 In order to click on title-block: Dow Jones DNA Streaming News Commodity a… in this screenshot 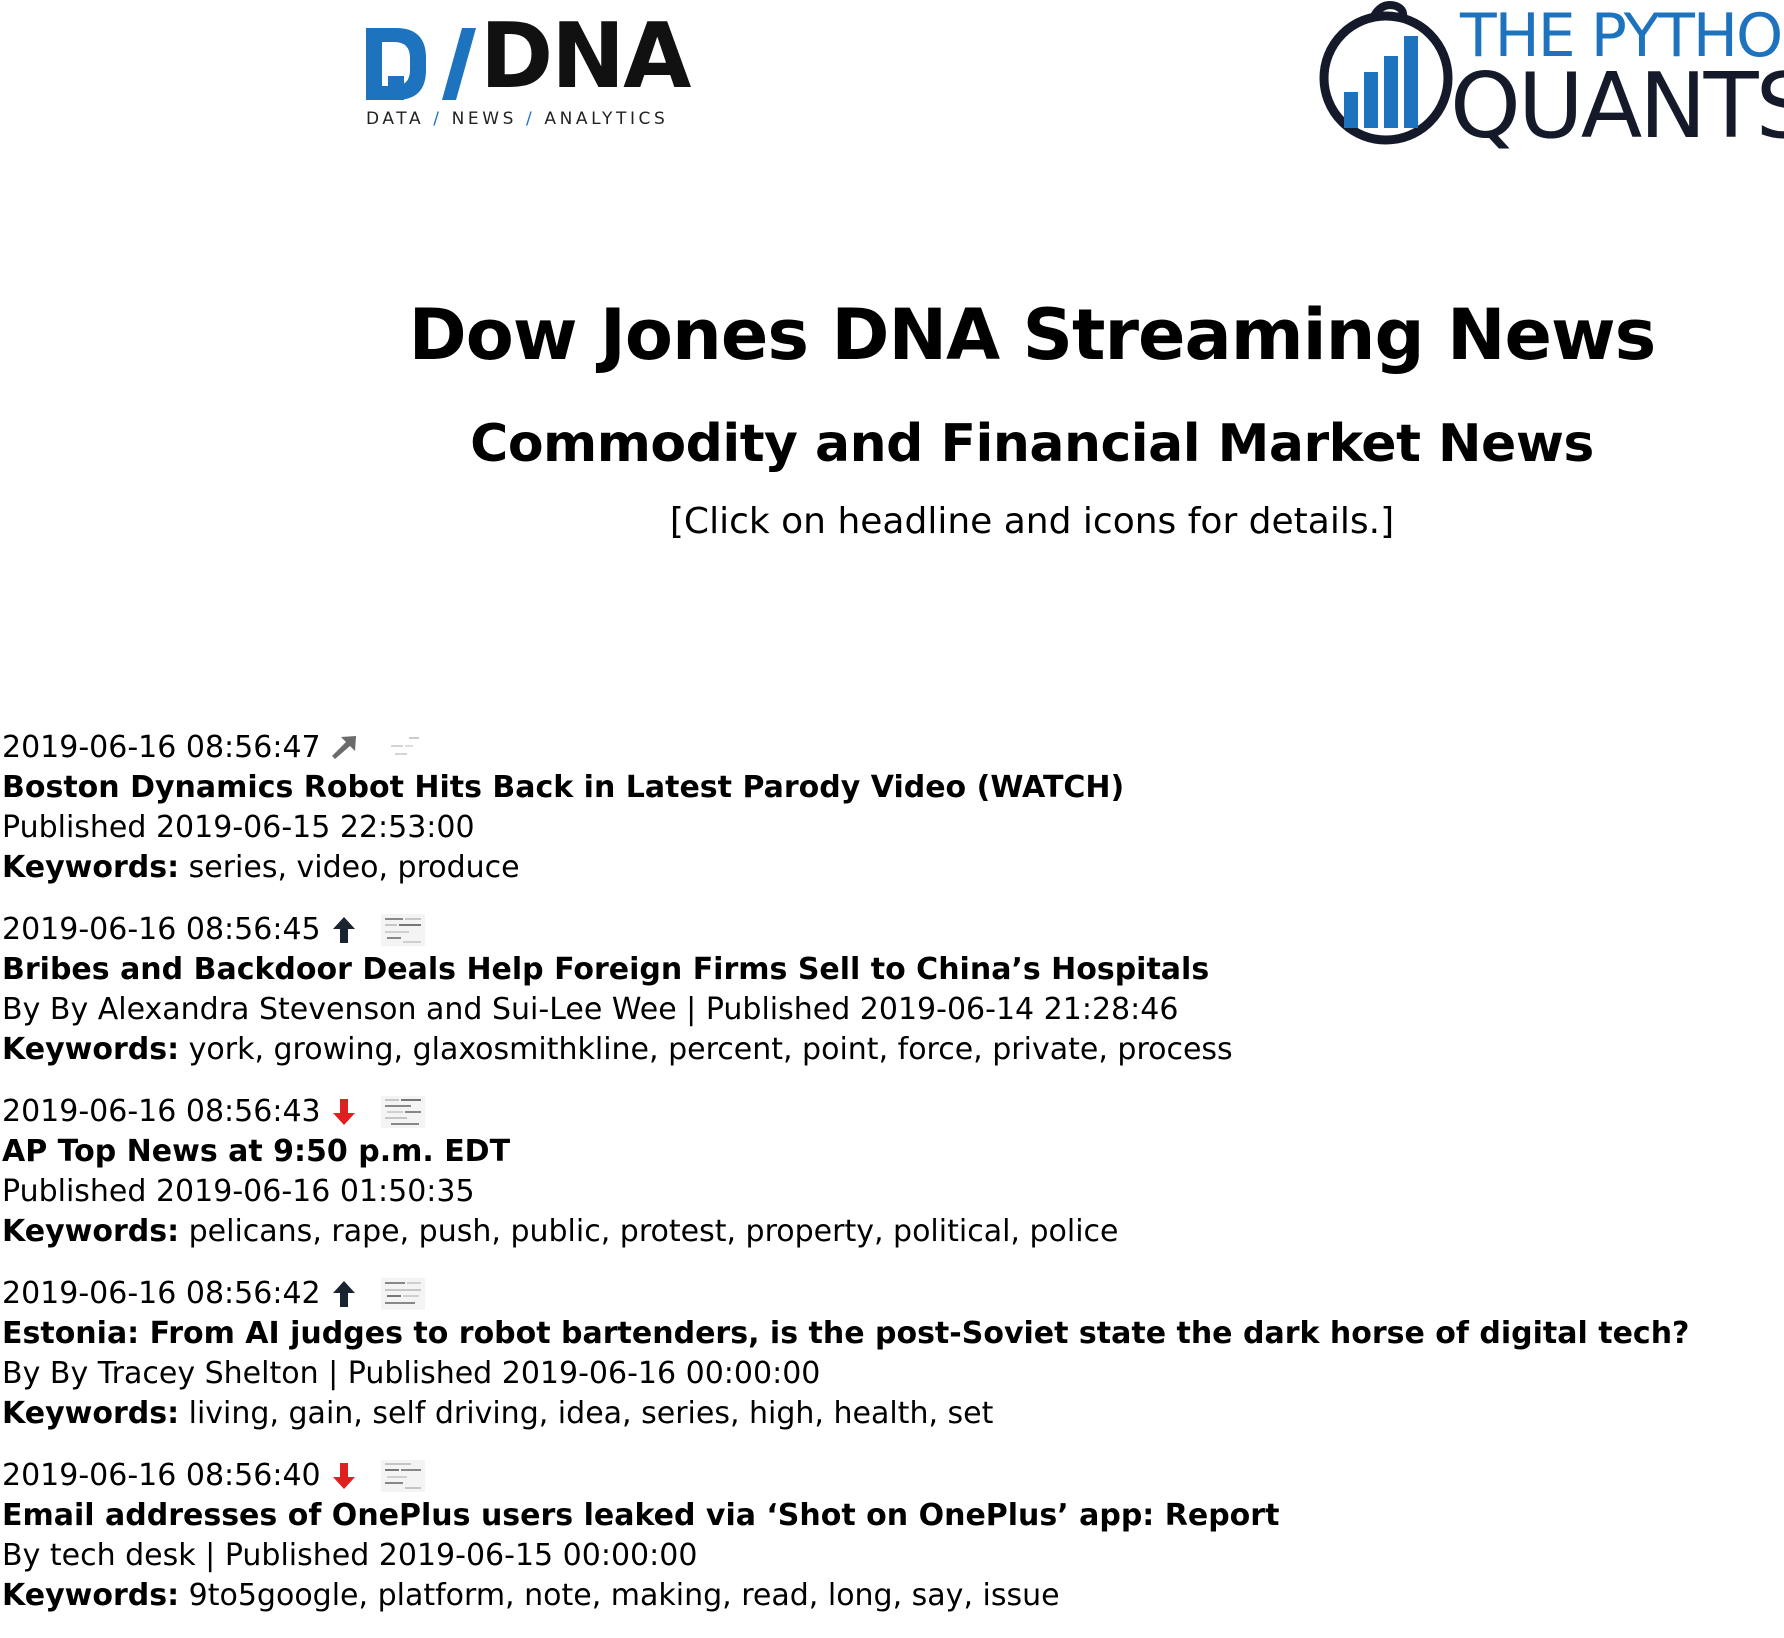, I will do `click(892, 420)`.